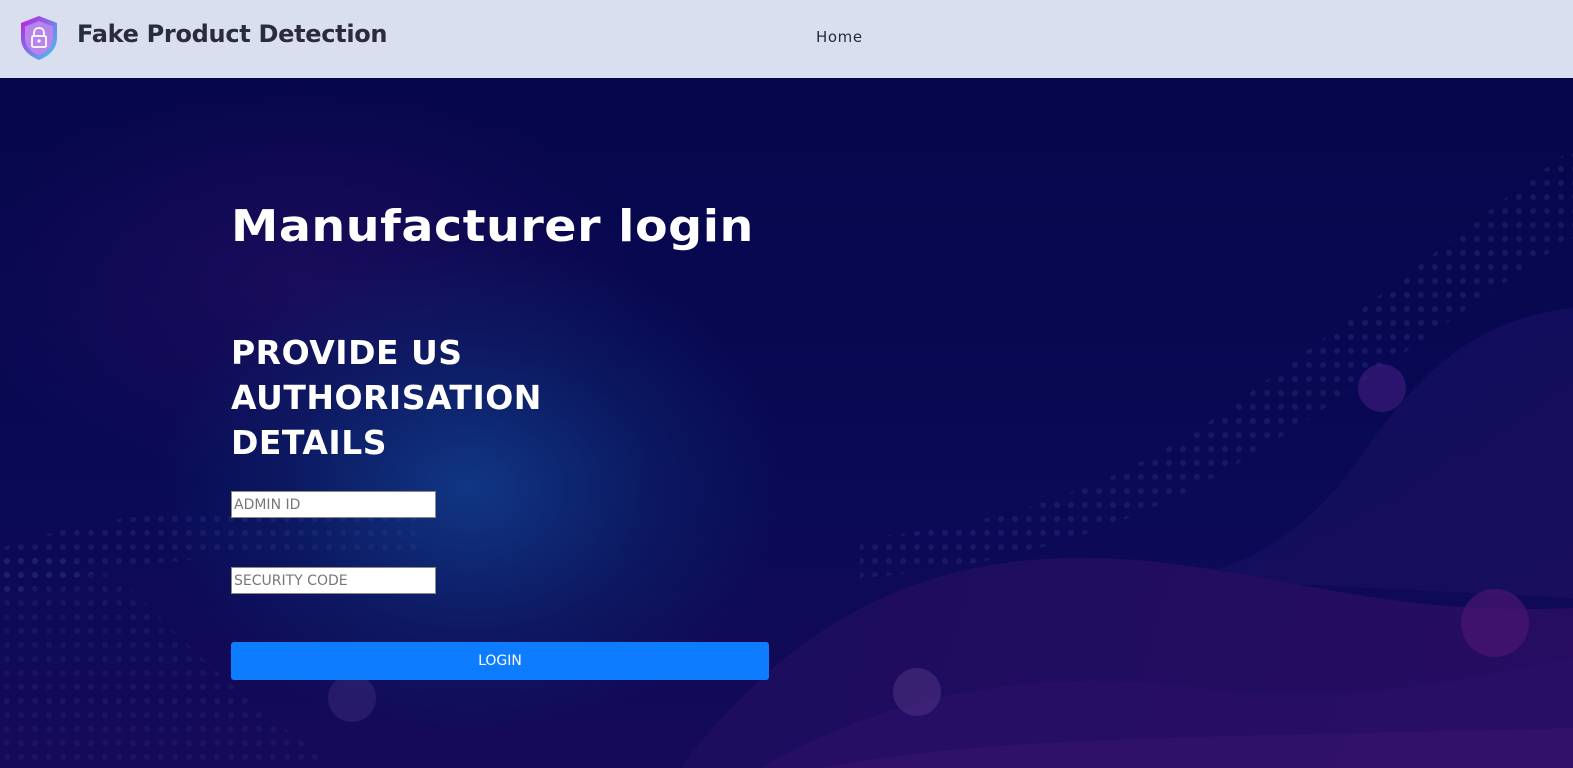 The height and width of the screenshot is (768, 1573). Describe the element at coordinates (386, 397) in the screenshot. I see `form-subtitle: PROVIDE US AUTHORISATION DETAILS` at that location.